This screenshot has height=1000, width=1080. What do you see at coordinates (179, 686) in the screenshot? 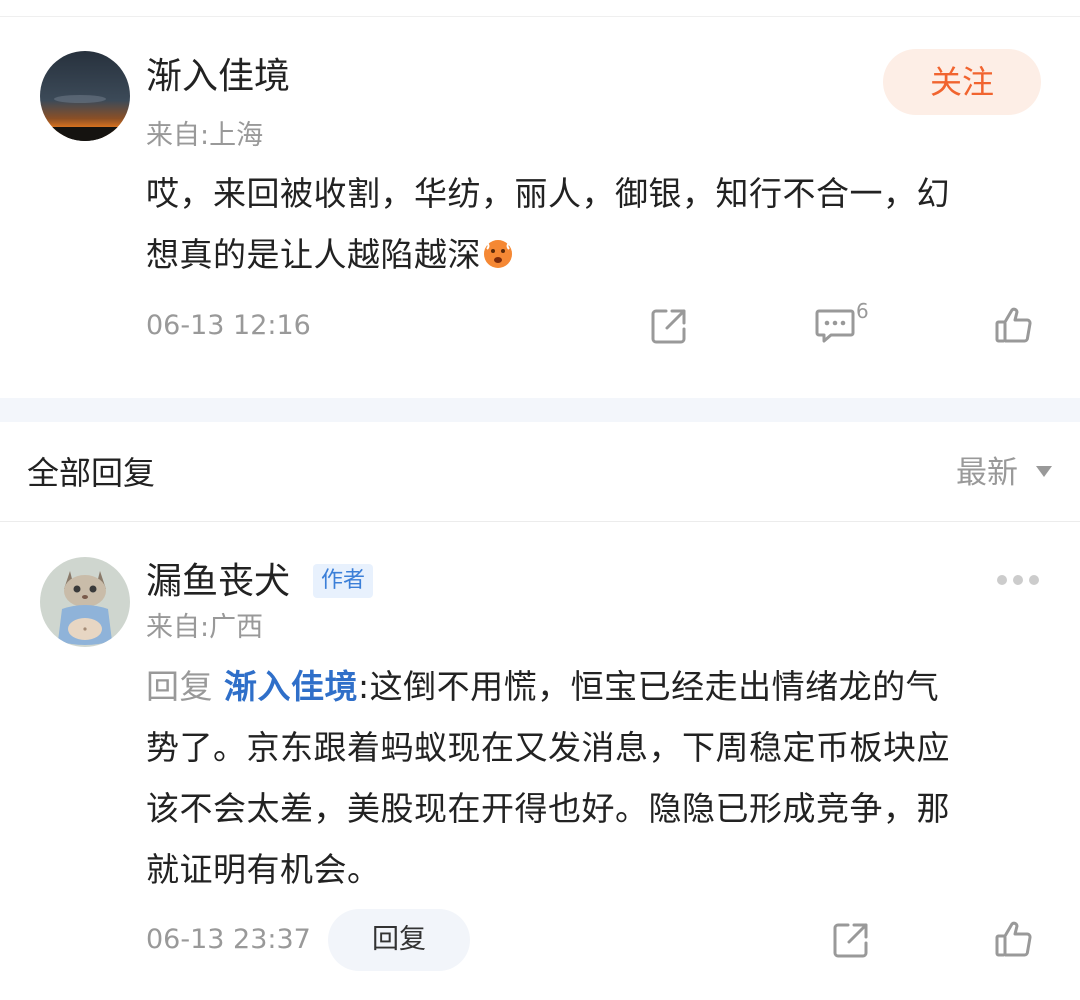
I see `reply-prefix: 回复` at bounding box center [179, 686].